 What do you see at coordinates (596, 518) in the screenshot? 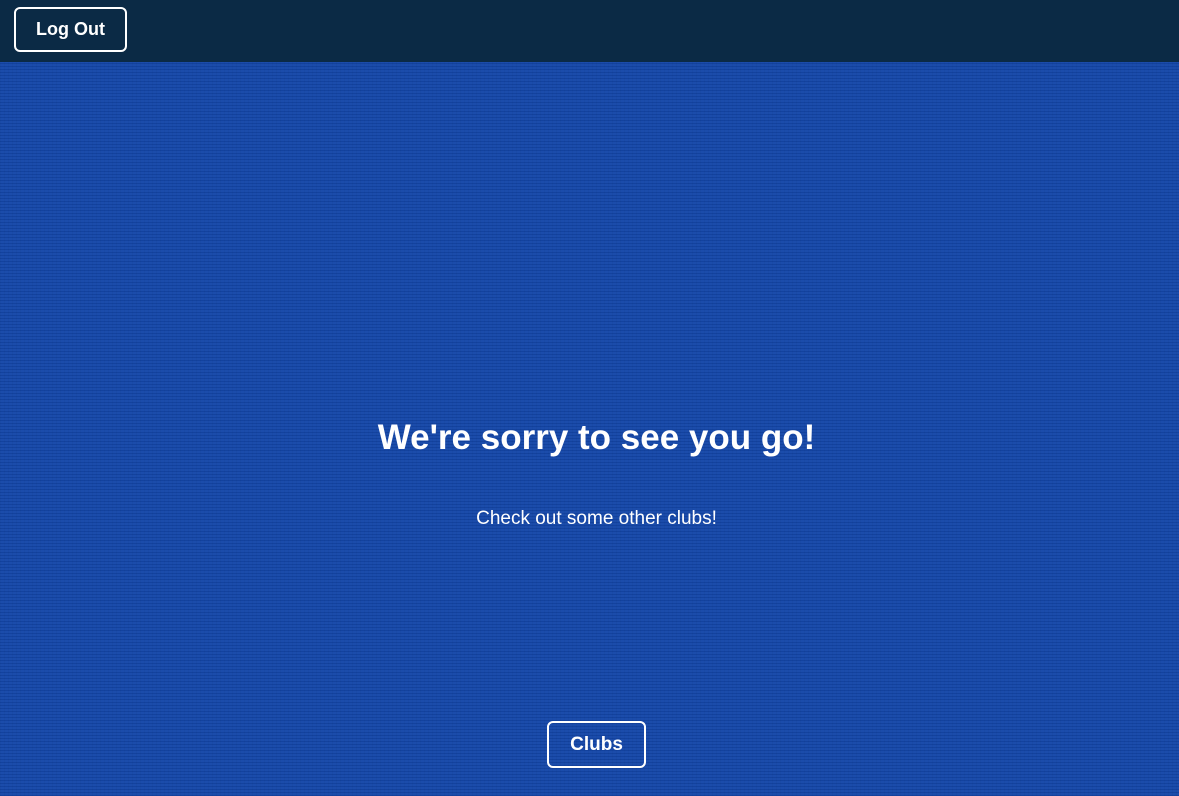
I see `subtitle-text: Check out some other clubs!` at bounding box center [596, 518].